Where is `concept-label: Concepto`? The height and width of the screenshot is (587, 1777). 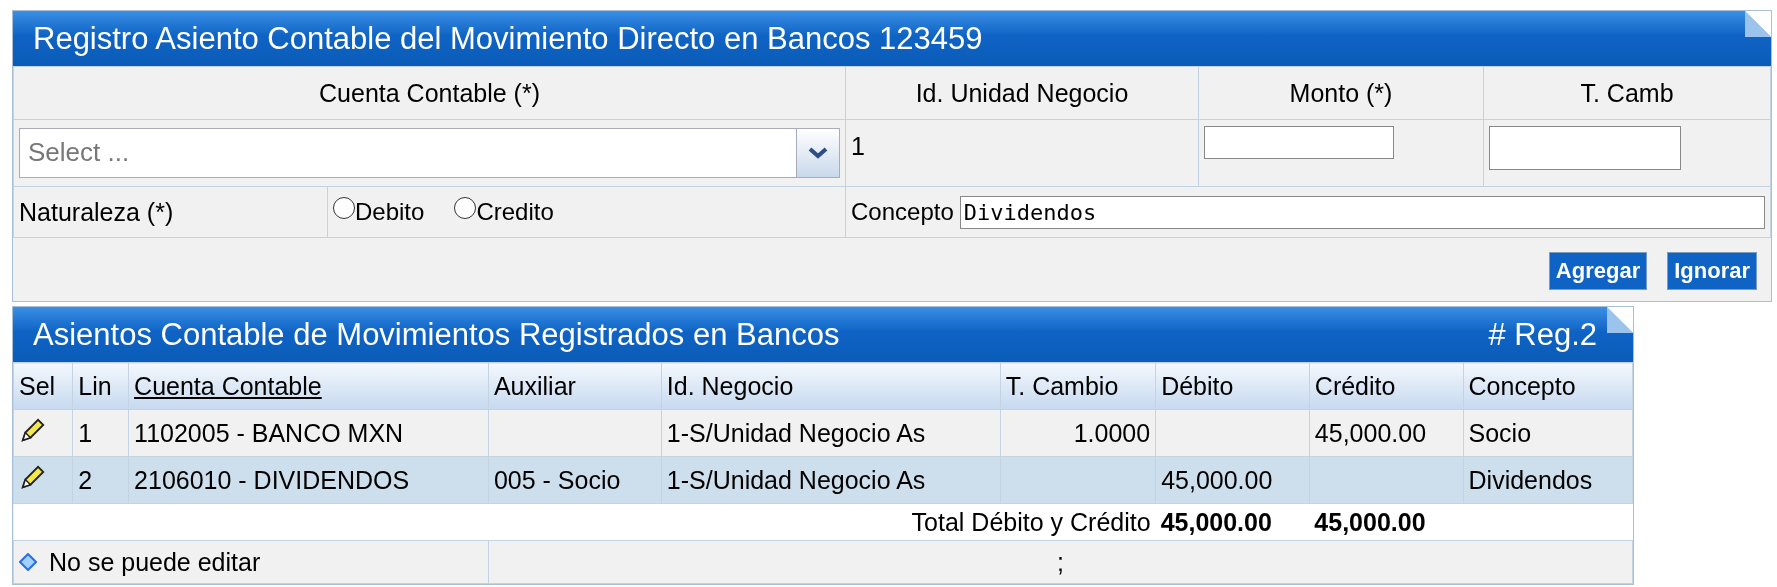
concept-label: Concepto is located at coordinates (902, 212).